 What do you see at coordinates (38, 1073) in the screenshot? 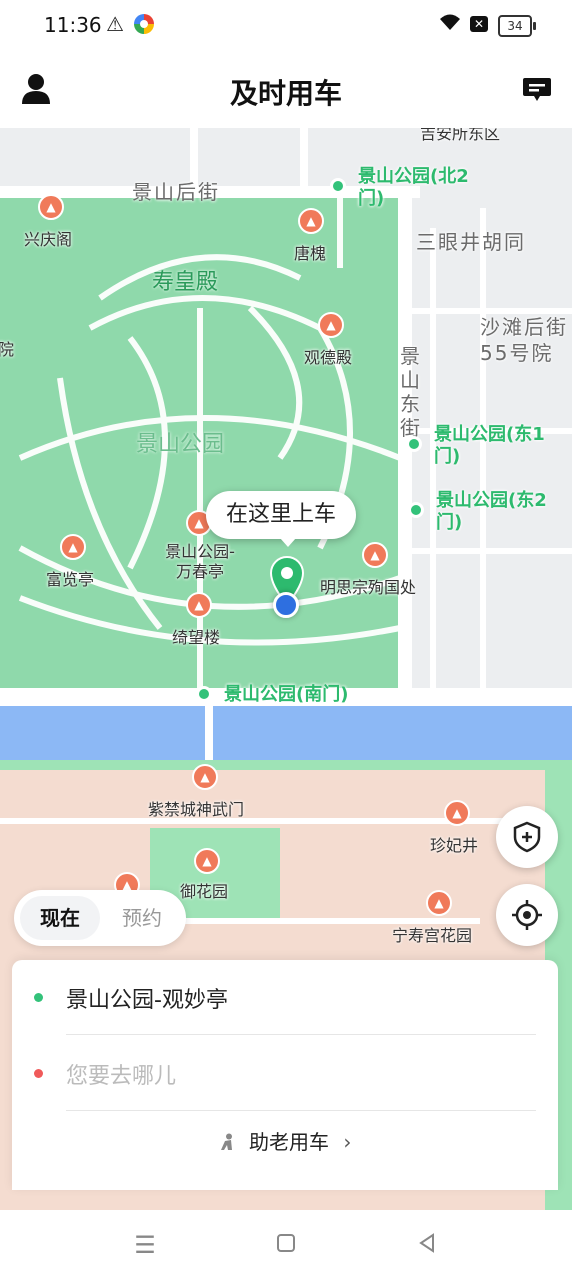
I see `destination-dot-icon` at bounding box center [38, 1073].